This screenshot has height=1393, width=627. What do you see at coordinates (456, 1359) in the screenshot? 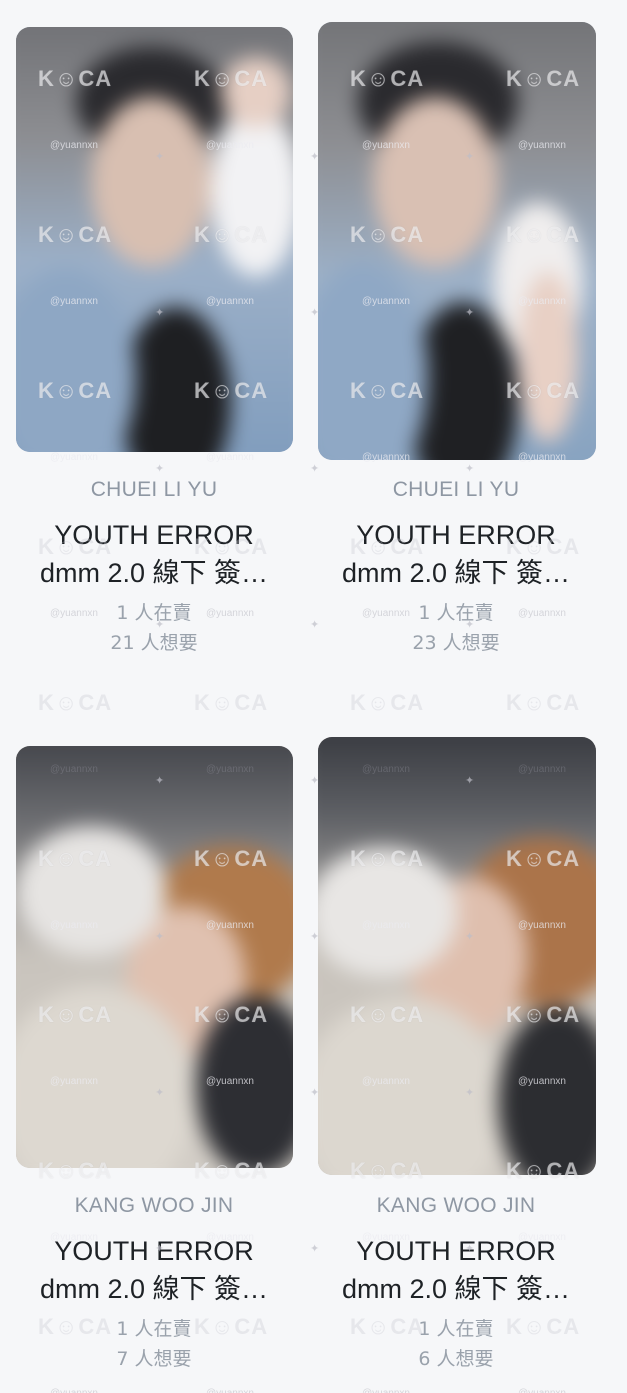
I see `wanting-count: 6 人想要` at bounding box center [456, 1359].